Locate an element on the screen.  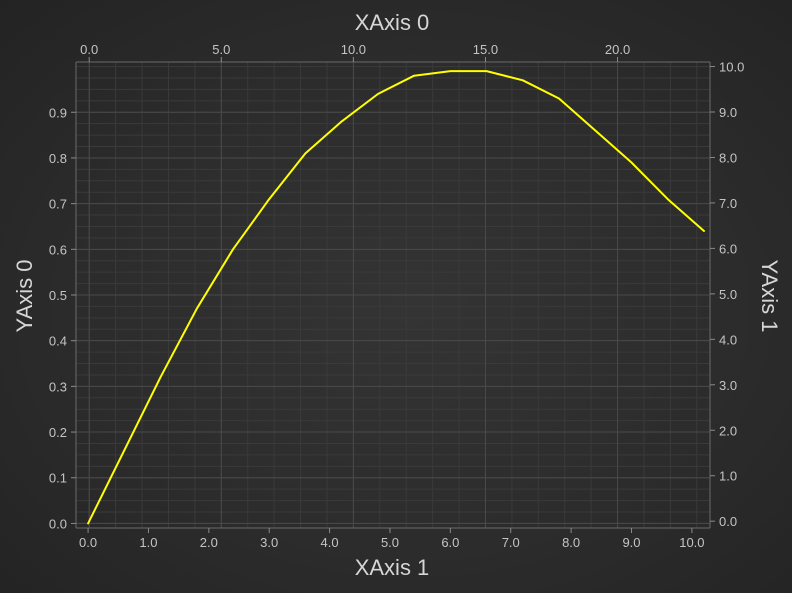
x-bottom-tick-label: 6.0 is located at coordinates (450, 542).